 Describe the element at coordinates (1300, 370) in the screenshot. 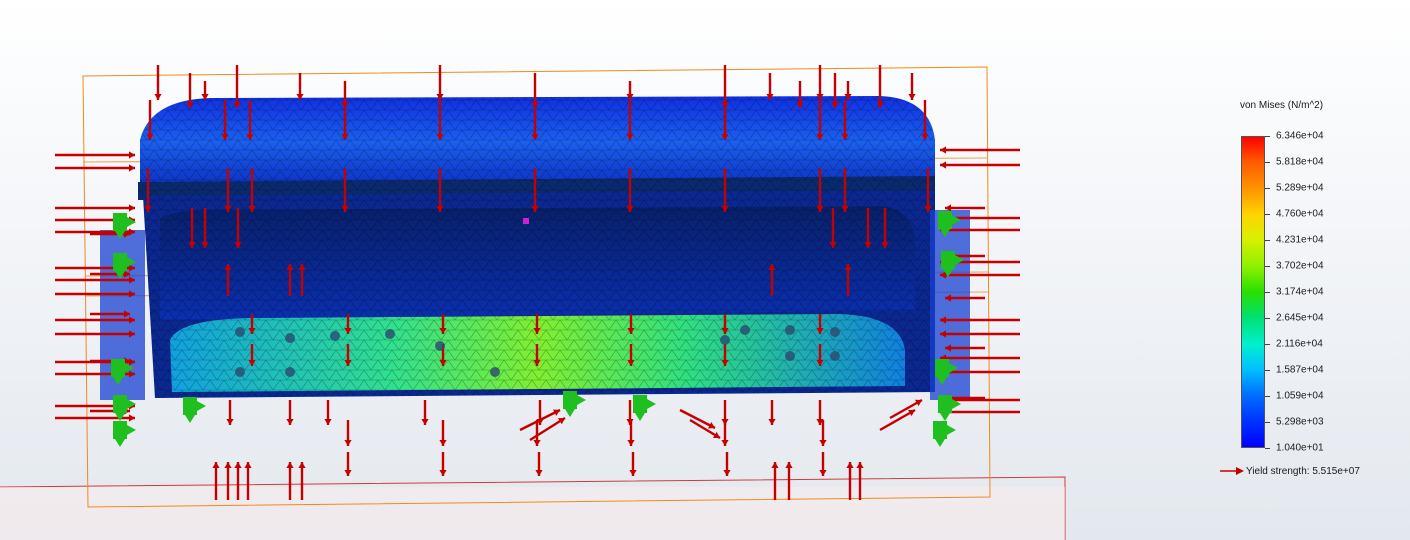

I see `legend-value: 1.587e+04` at that location.